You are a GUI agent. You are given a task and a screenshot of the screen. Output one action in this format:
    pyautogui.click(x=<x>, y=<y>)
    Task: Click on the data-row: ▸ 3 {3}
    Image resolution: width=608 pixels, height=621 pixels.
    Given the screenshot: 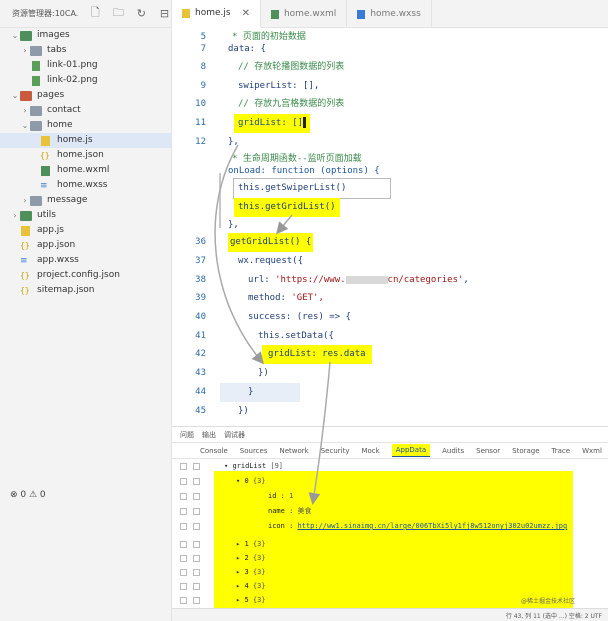 What is the action you would take?
    pyautogui.click(x=223, y=572)
    